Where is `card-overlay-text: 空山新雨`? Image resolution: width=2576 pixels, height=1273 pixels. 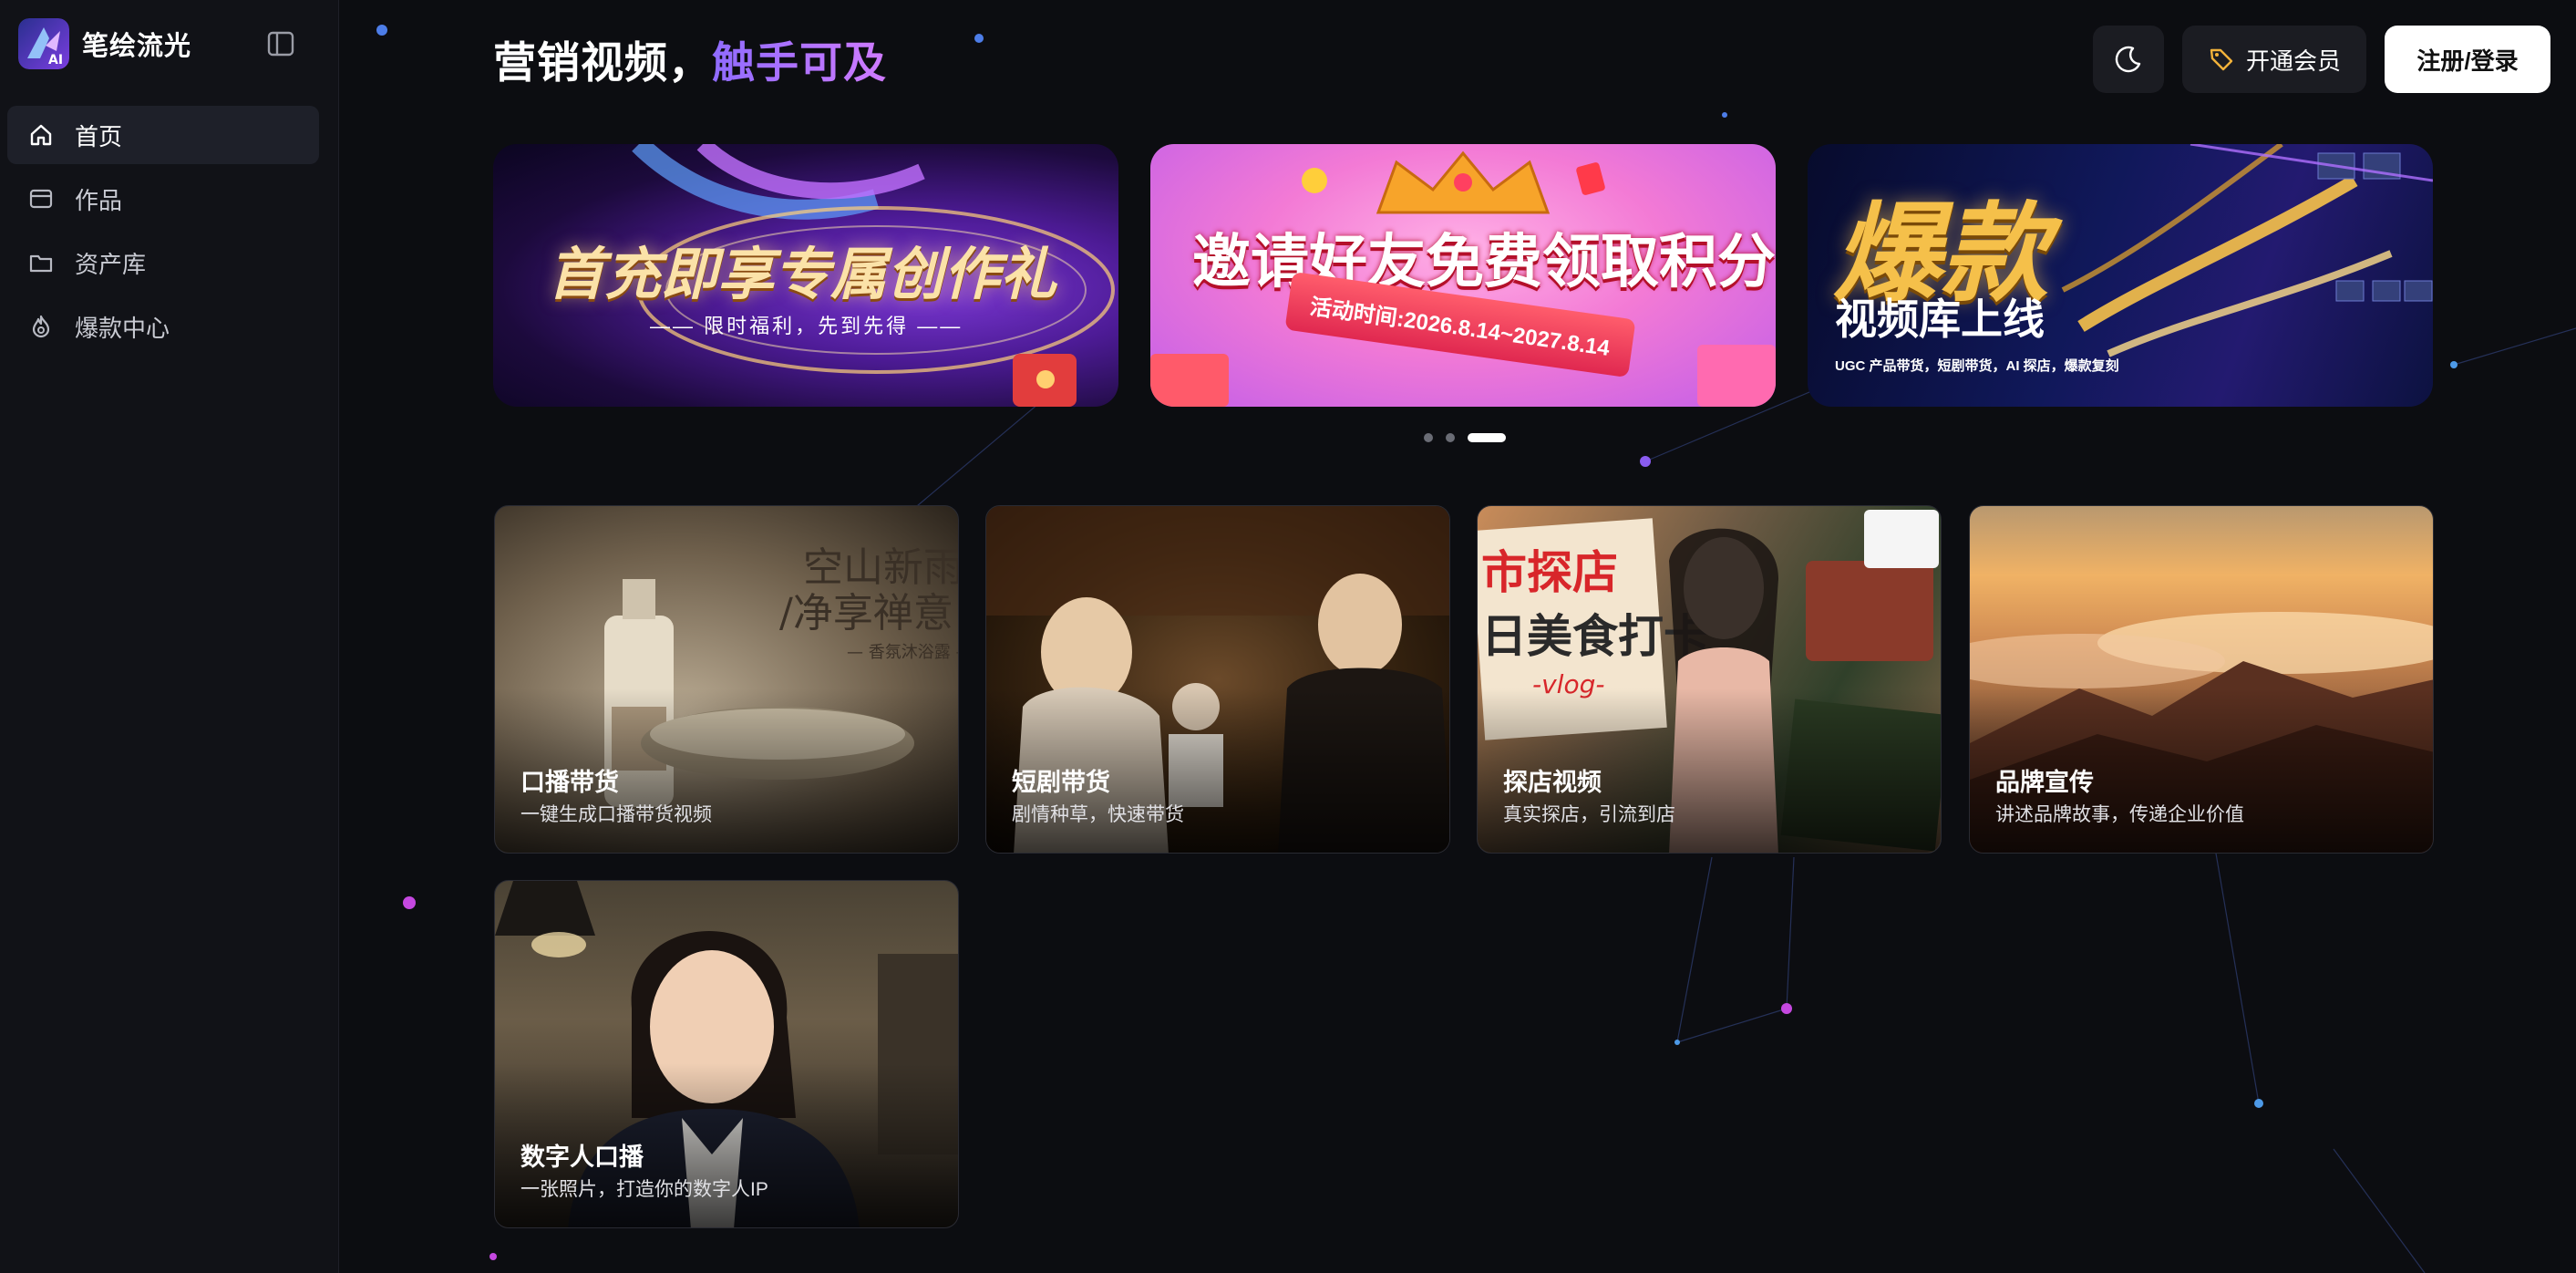 card-overlay-text: 空山新雨 is located at coordinates (881, 567).